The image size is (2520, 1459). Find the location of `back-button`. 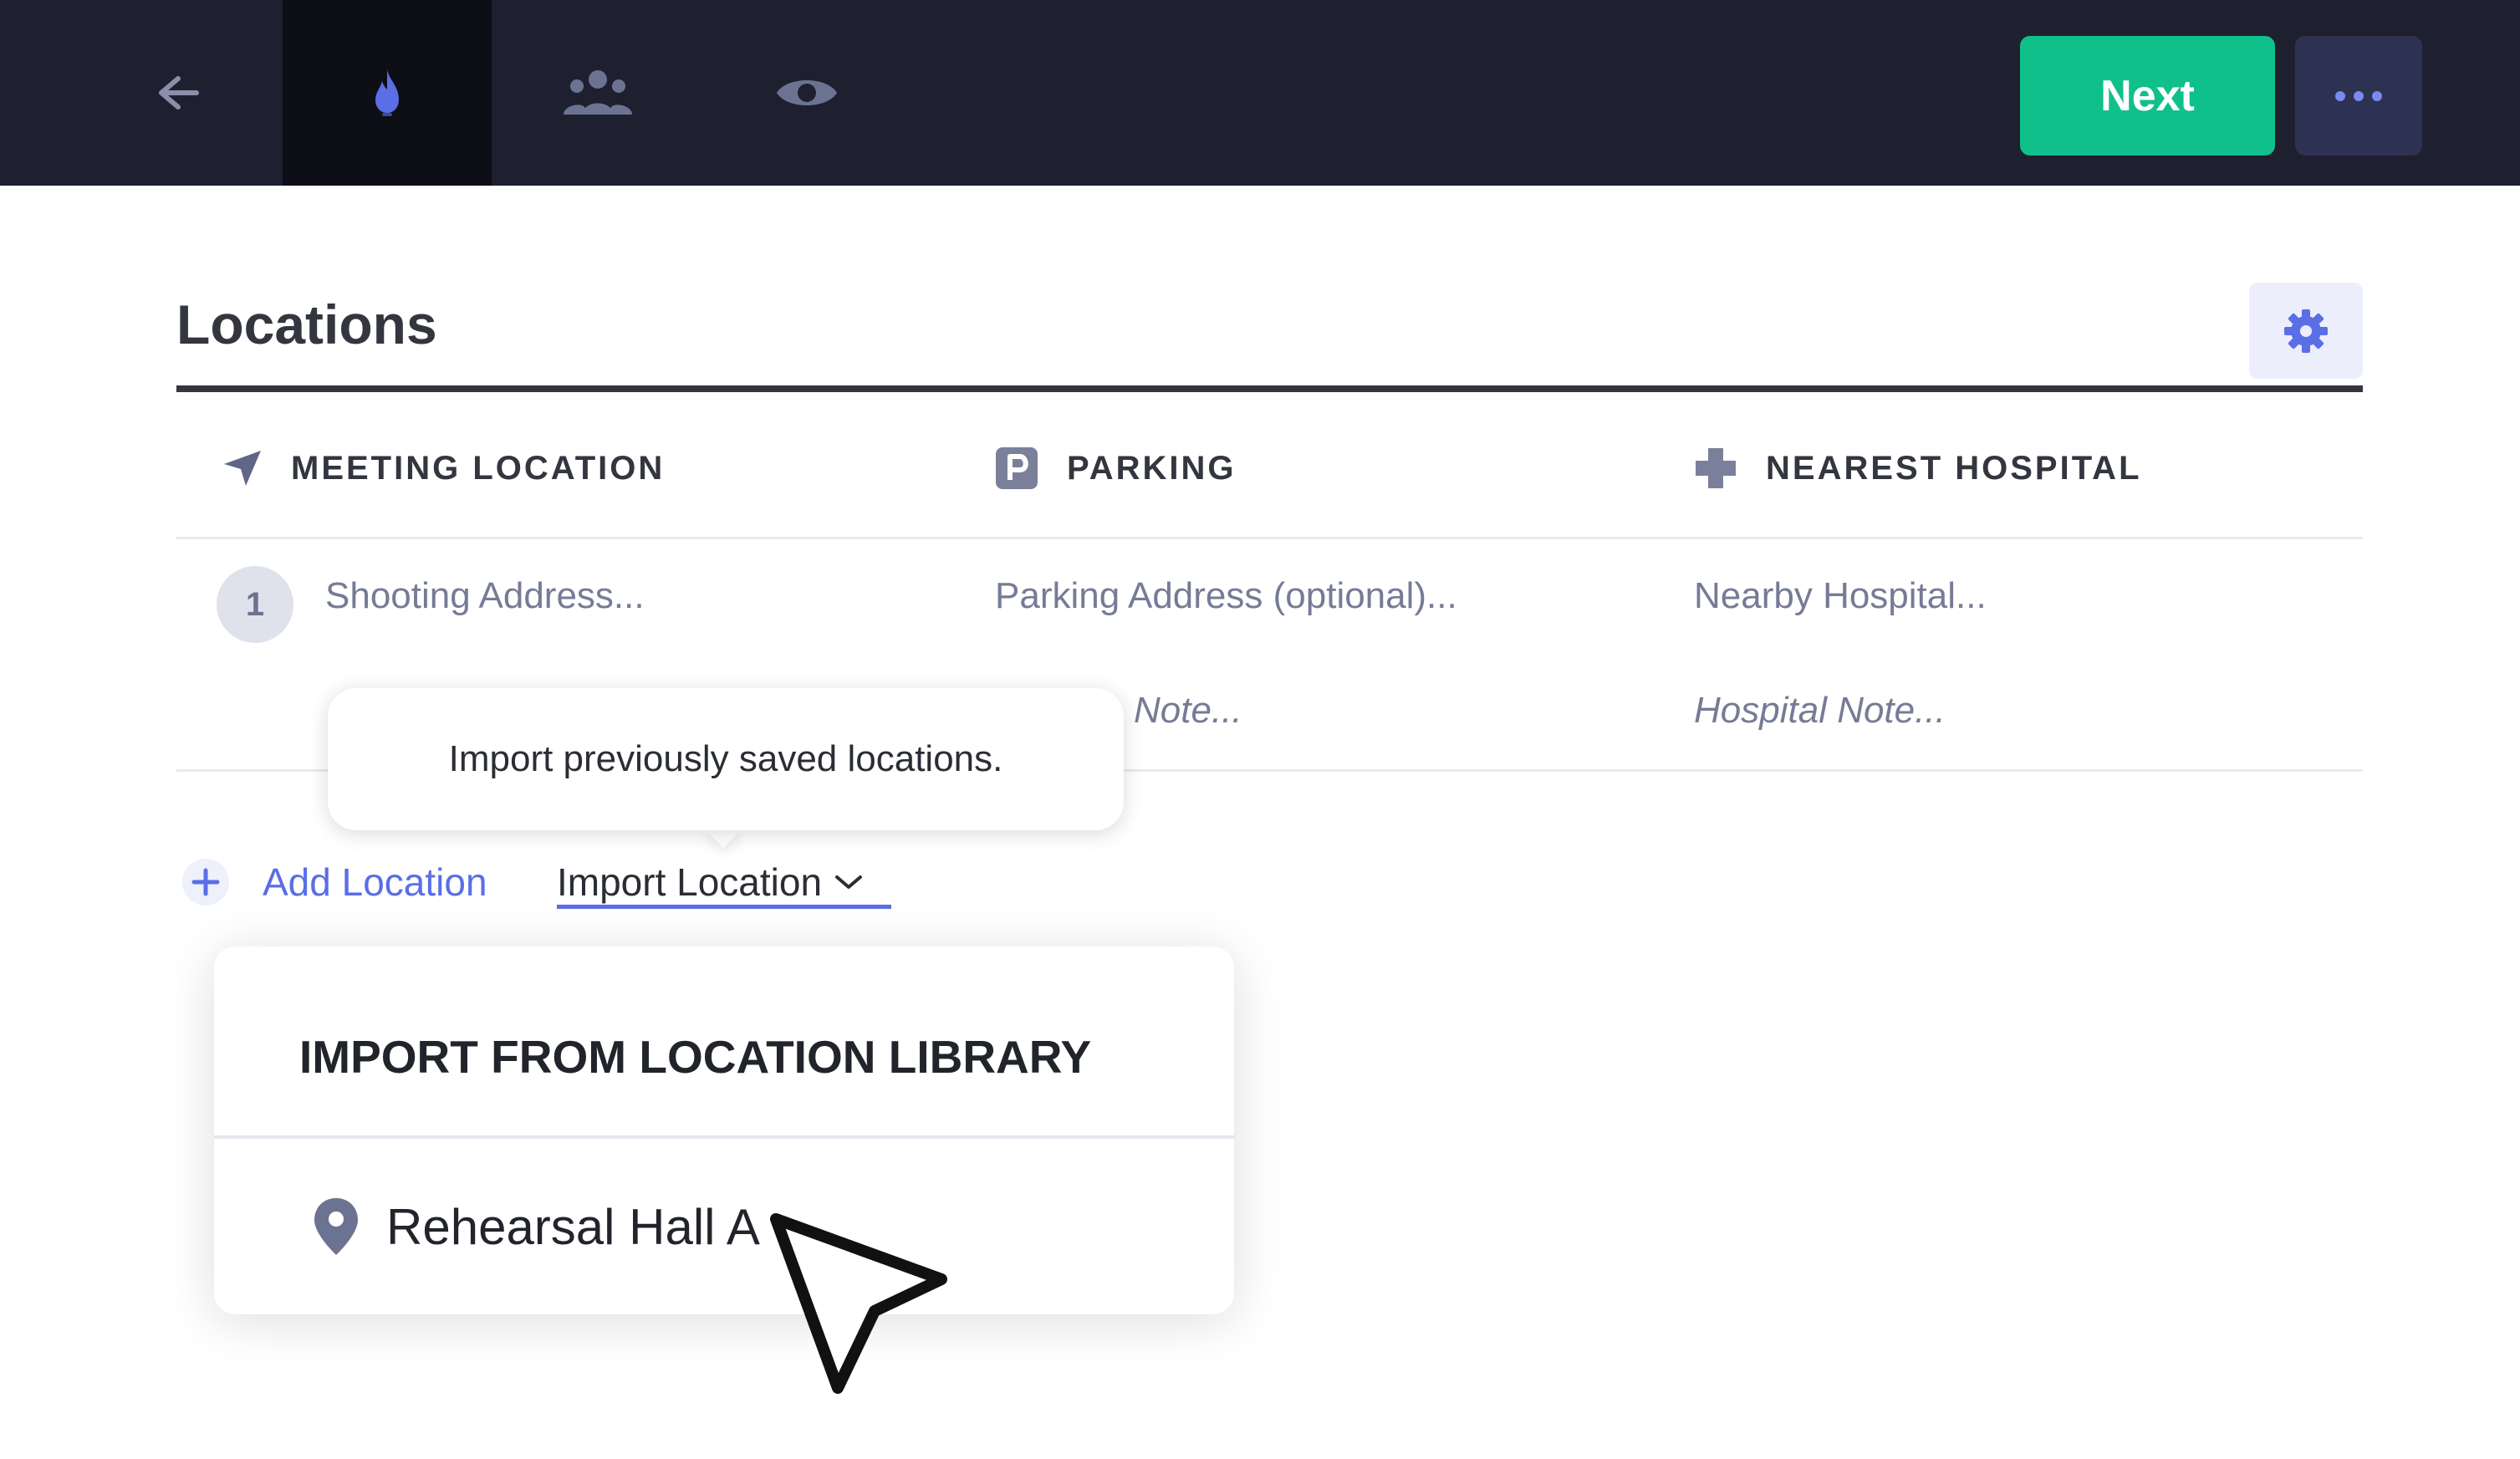

back-button is located at coordinates (178, 93).